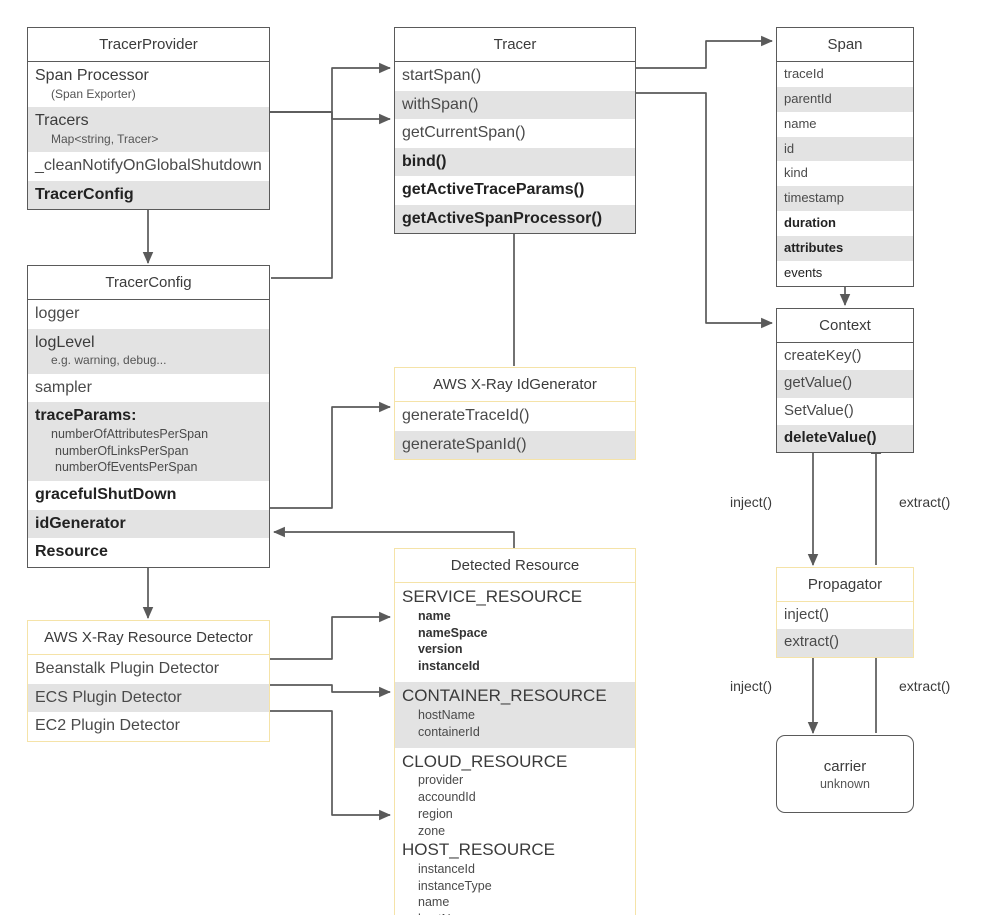 The height and width of the screenshot is (915, 1000). Describe the element at coordinates (447, 797) in the screenshot. I see `group-item: accoundId` at that location.